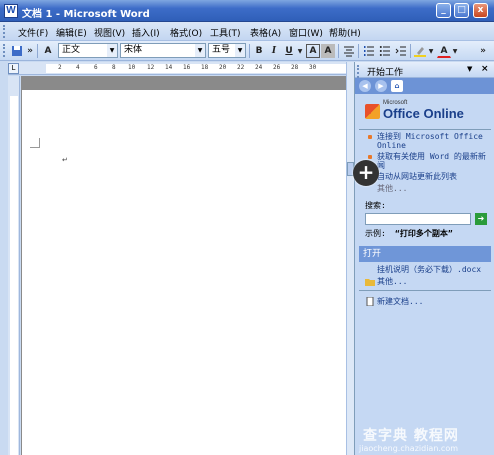 The width and height of the screenshot is (494, 455). I want to click on bold-button: B, so click(259, 51).